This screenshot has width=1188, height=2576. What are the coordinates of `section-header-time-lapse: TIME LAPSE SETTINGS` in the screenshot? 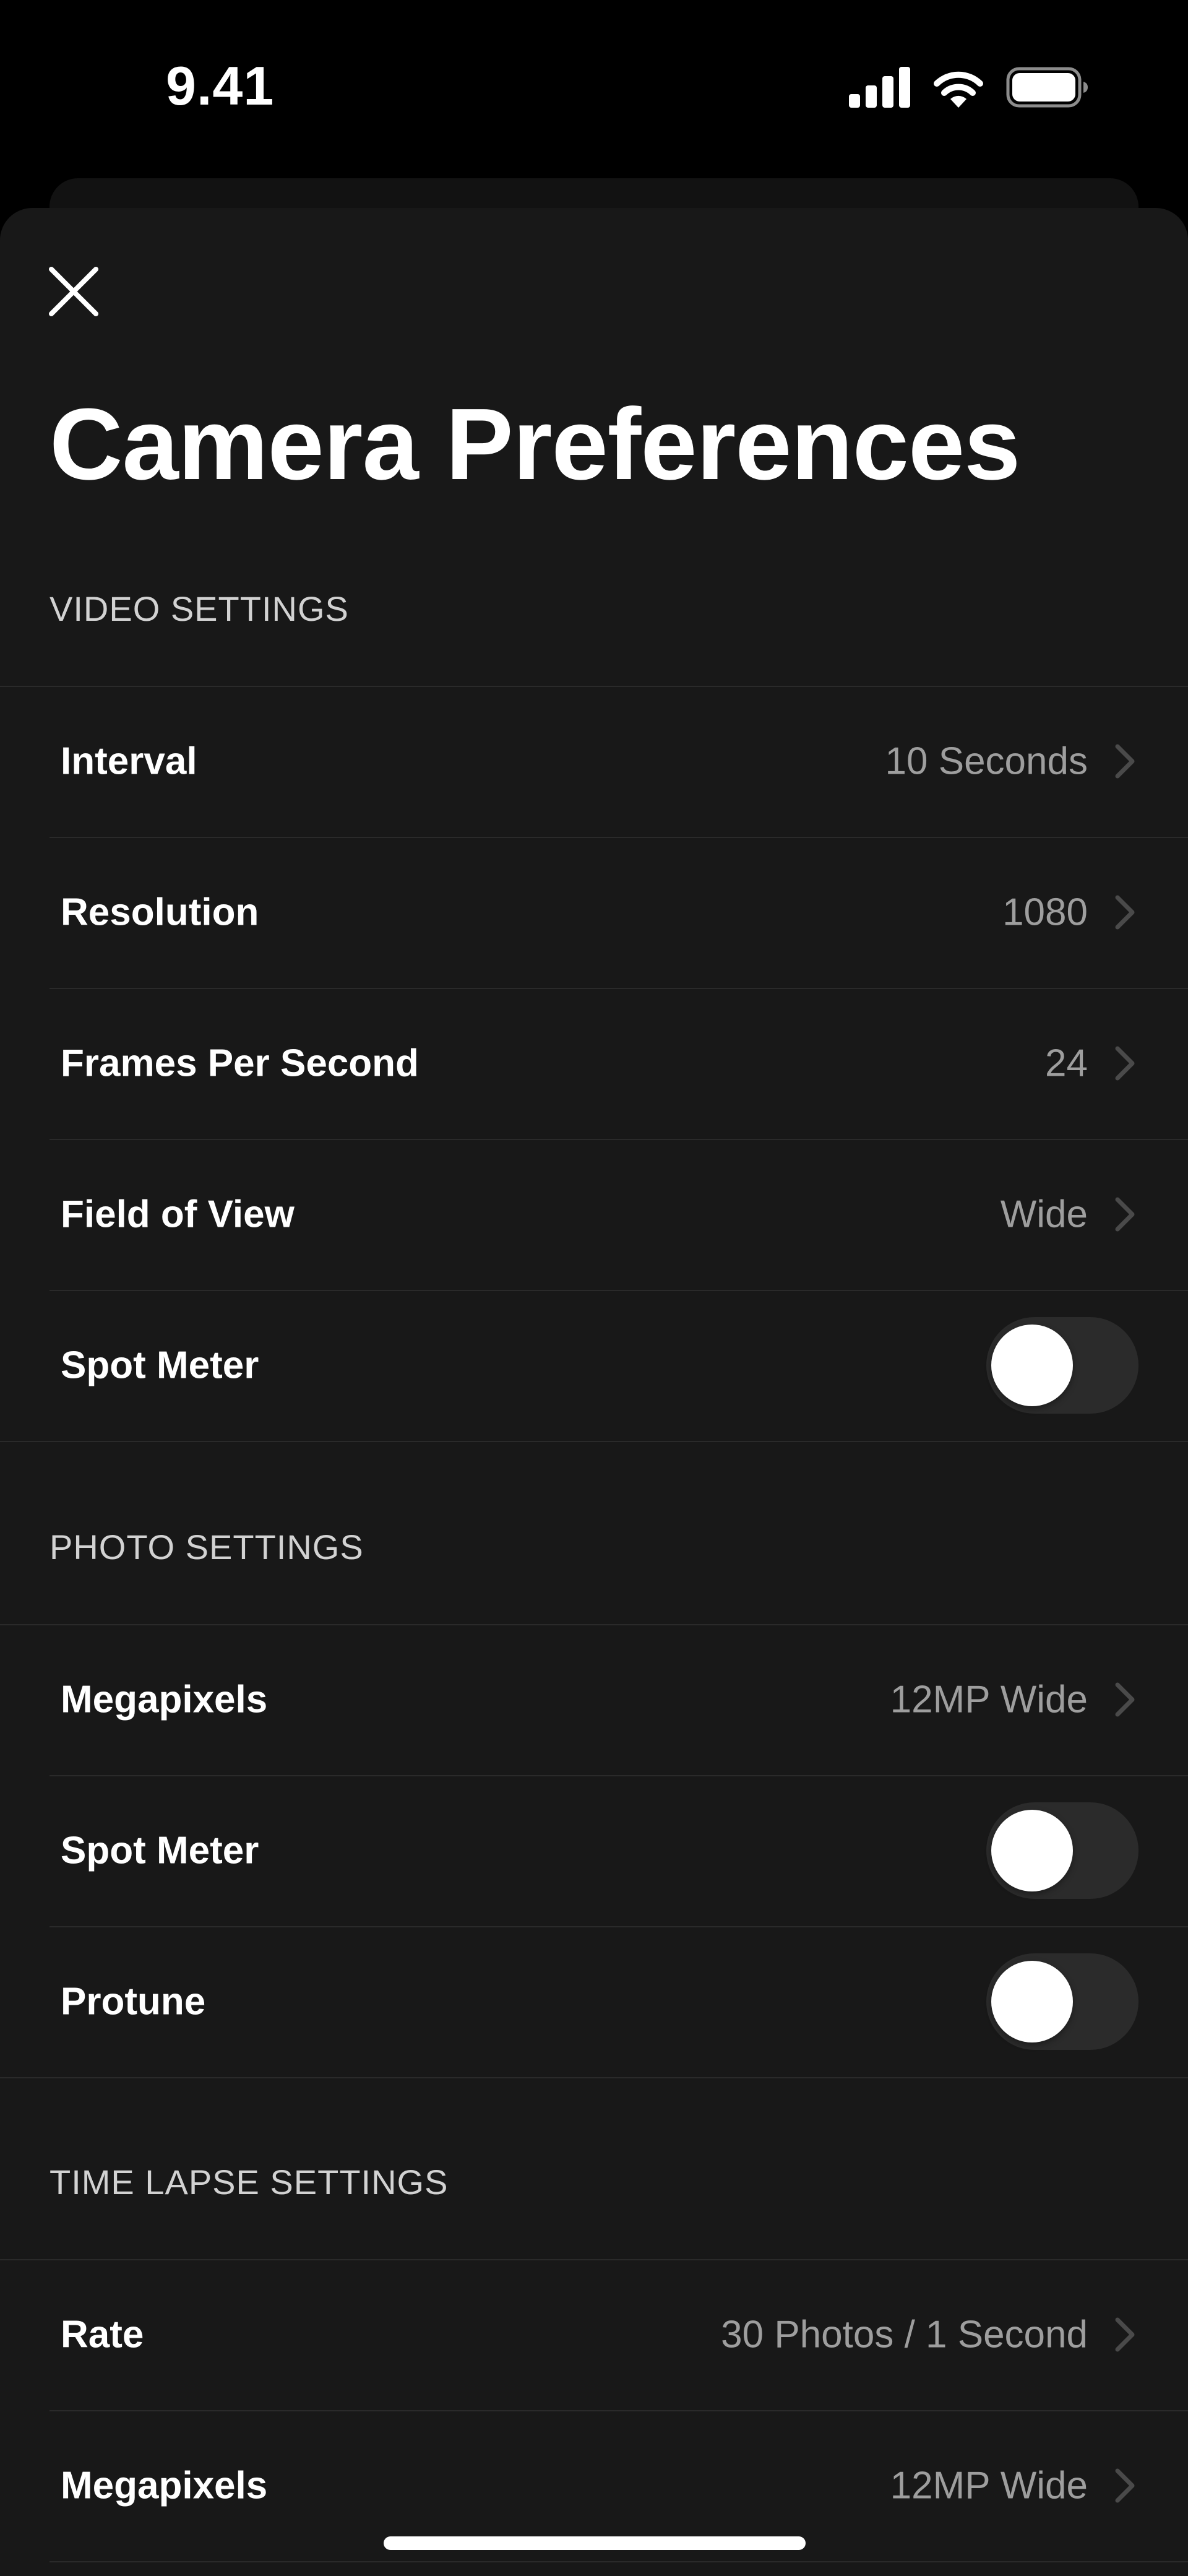 It's located at (249, 2182).